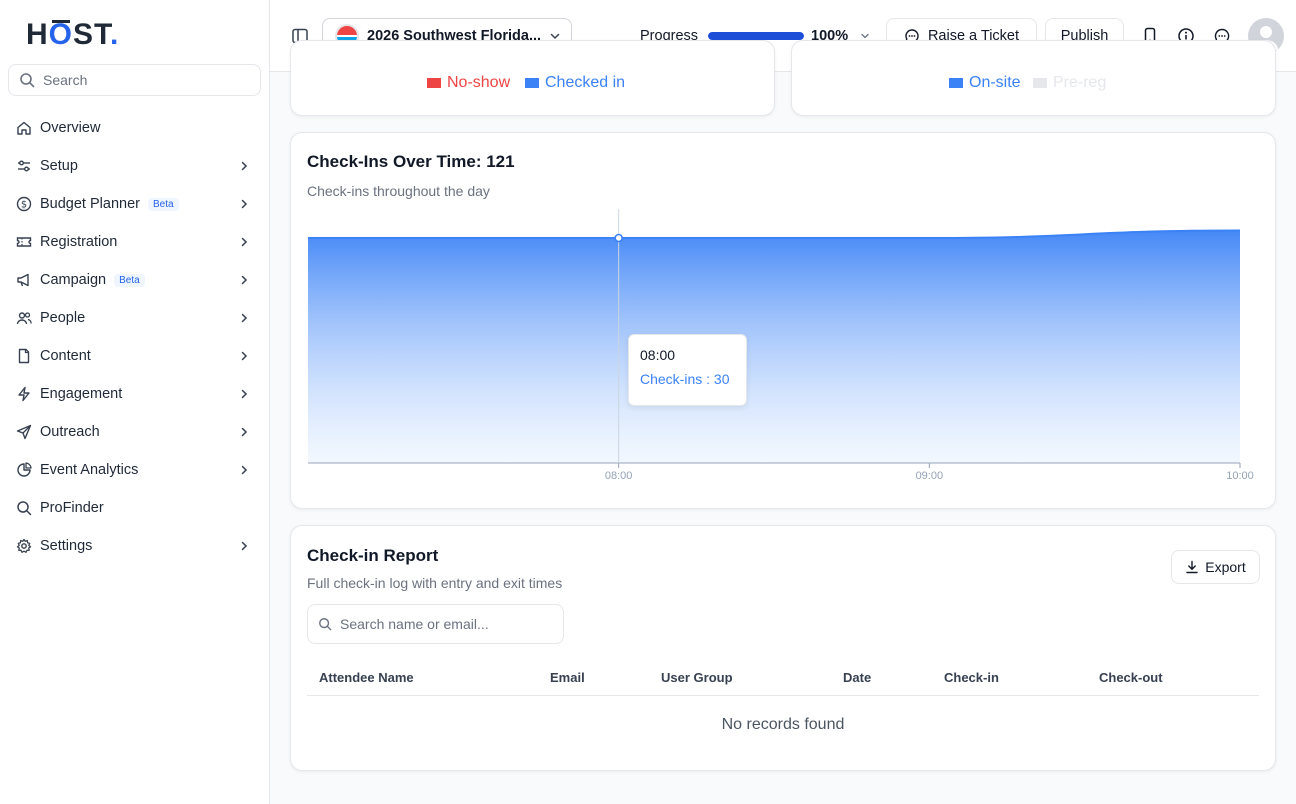 The image size is (1296, 804). Describe the element at coordinates (24, 394) in the screenshot. I see `lightning-icon` at that location.